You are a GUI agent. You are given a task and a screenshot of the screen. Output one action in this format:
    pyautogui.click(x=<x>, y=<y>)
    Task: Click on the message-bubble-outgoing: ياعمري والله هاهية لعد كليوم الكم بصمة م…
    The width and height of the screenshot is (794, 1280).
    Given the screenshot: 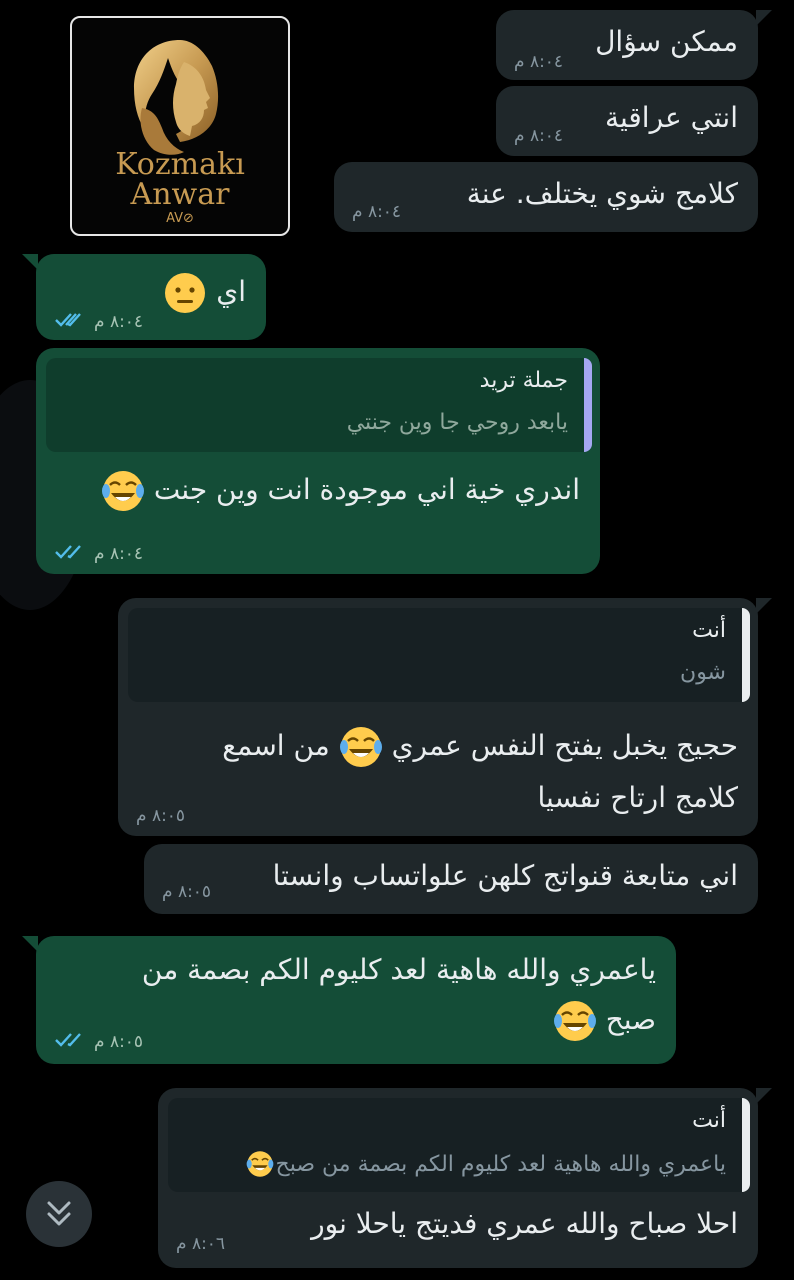 What is the action you would take?
    pyautogui.click(x=349, y=1000)
    